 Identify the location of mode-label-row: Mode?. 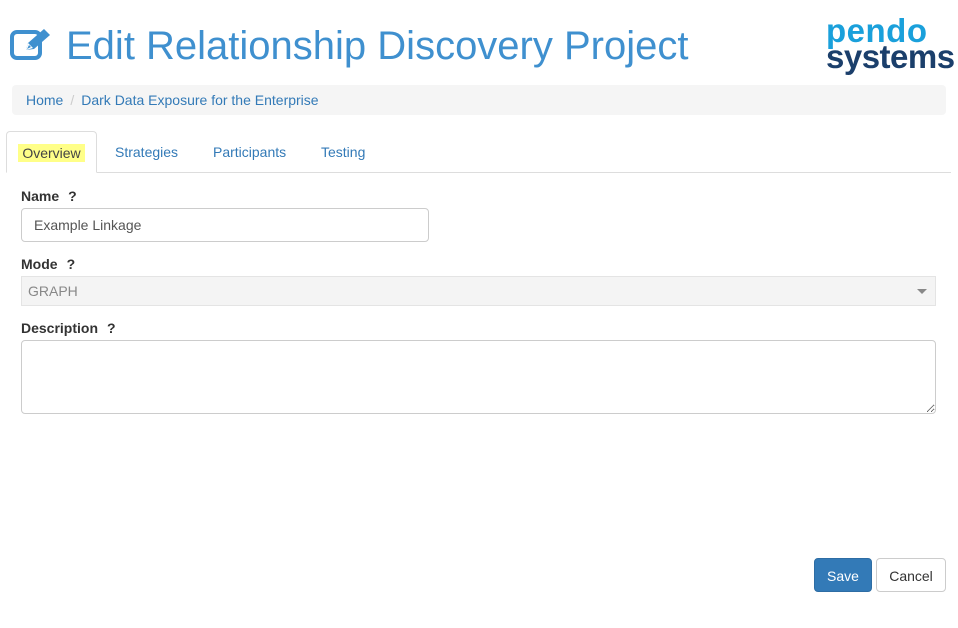
(48, 264).